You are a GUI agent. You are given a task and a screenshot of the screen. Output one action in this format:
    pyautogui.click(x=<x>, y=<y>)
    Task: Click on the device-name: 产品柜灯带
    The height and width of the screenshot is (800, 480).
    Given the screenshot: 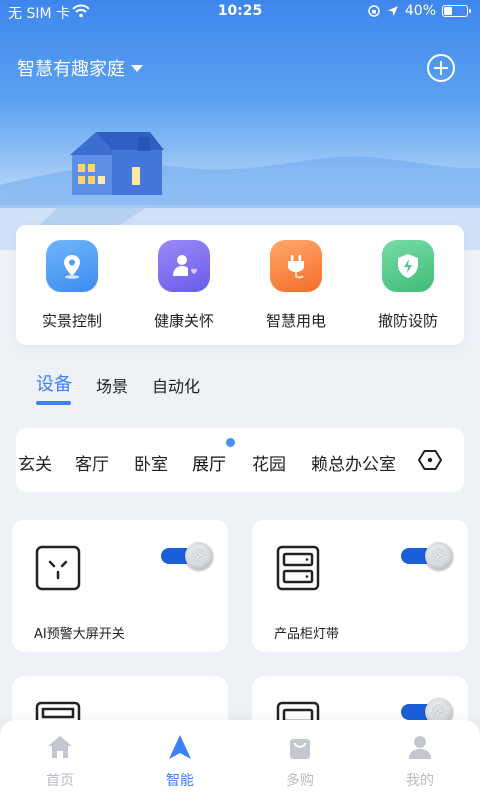 What is the action you would take?
    pyautogui.click(x=307, y=634)
    